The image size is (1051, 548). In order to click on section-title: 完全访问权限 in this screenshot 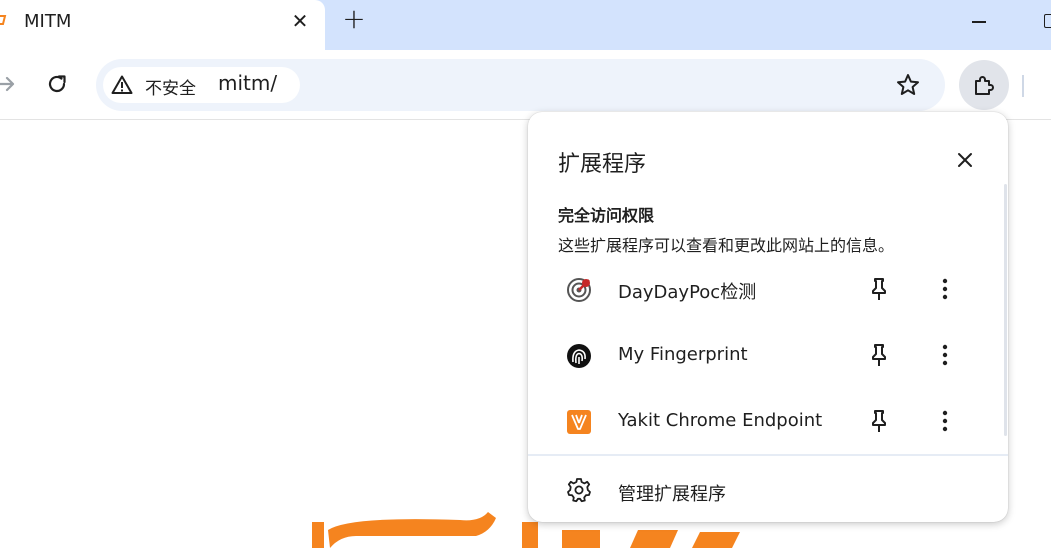, I will do `click(606, 215)`.